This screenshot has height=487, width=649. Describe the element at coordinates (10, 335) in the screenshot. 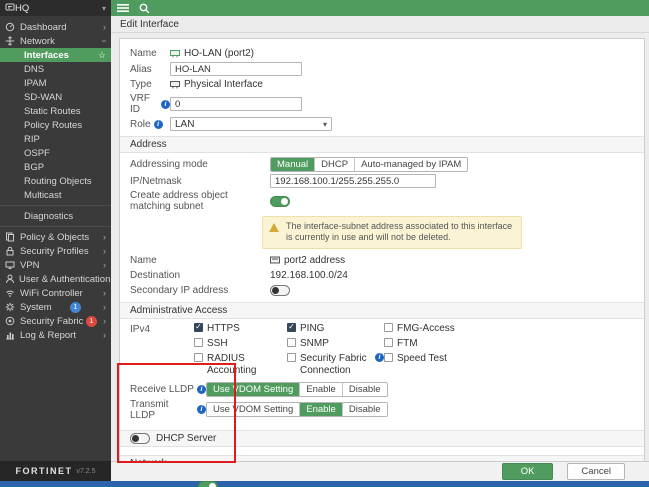

I see `log-chart-icon` at that location.